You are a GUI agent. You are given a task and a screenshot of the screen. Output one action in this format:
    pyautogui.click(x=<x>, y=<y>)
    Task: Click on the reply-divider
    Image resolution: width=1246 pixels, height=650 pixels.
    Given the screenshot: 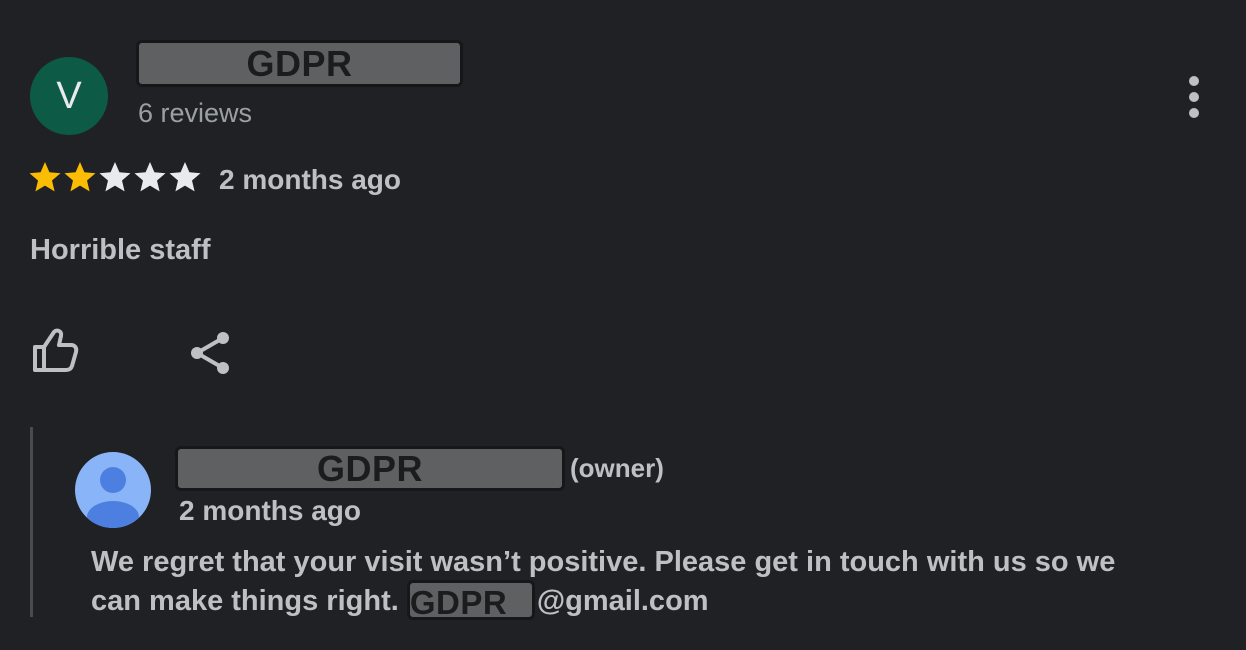 What is the action you would take?
    pyautogui.click(x=31, y=522)
    